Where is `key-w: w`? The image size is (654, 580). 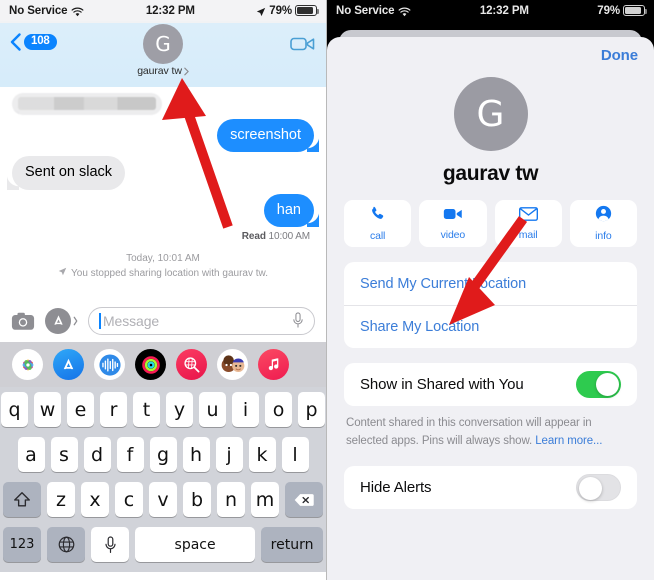 key-w: w is located at coordinates (47, 409).